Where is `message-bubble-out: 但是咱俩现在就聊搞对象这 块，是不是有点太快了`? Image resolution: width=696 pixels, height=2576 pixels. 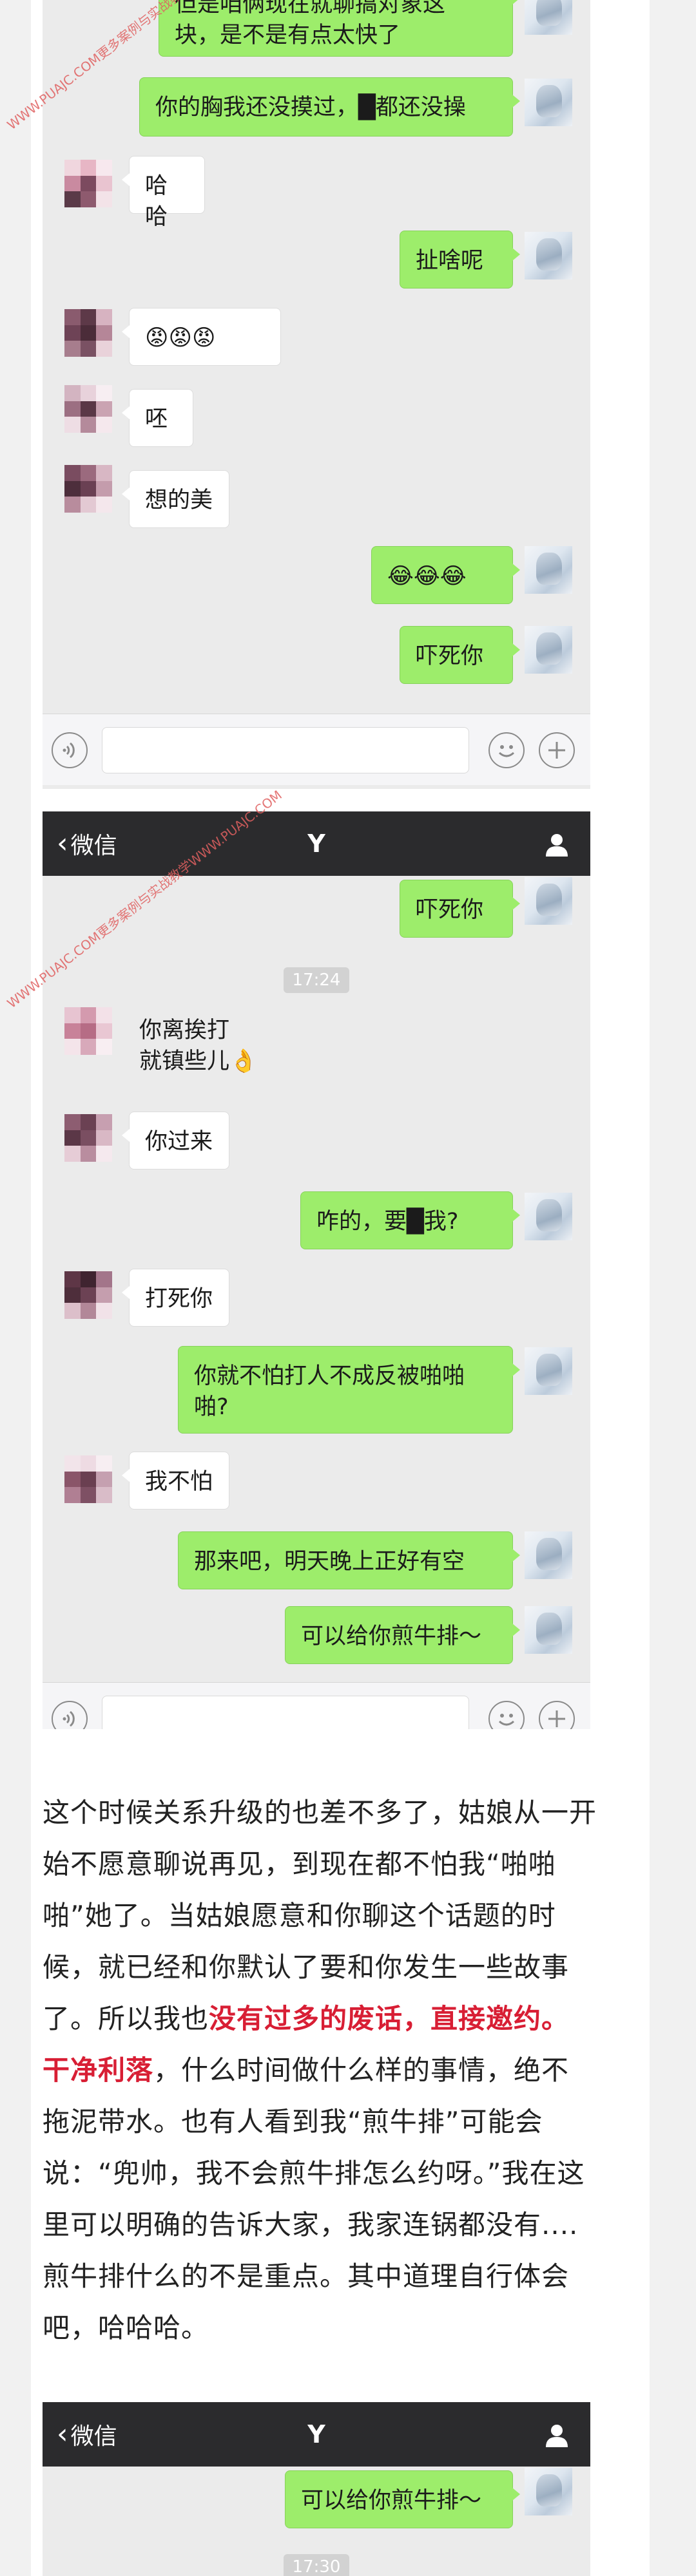
message-bubble-out: 但是咱俩现在就聊搞对象这 块，是不是有点太快了 is located at coordinates (339, 28).